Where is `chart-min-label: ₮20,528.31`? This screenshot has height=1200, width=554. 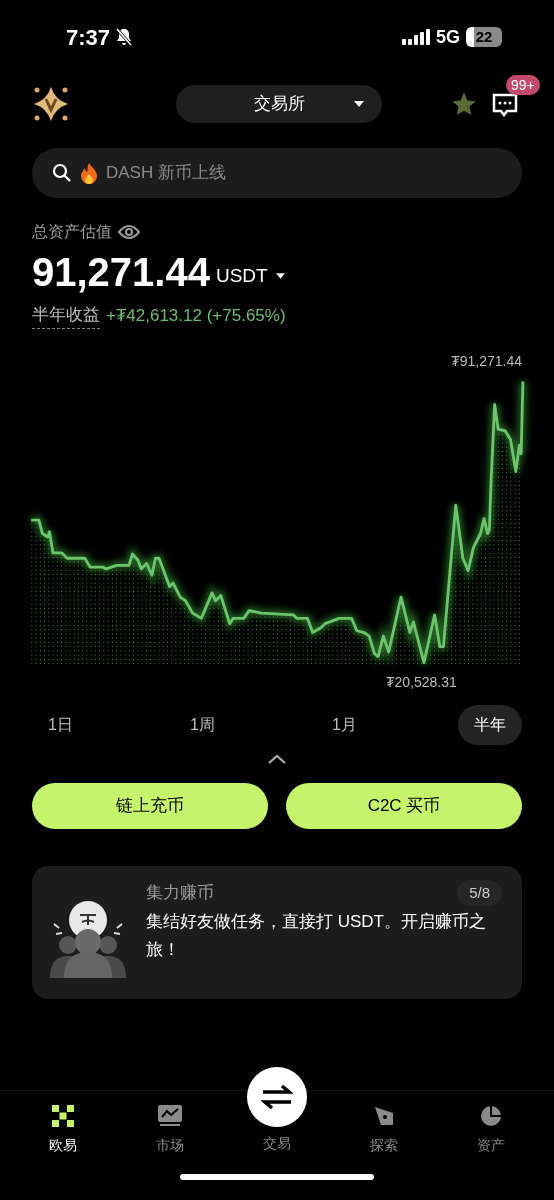
chart-min-label: ₮20,528.31 is located at coordinates (421, 682).